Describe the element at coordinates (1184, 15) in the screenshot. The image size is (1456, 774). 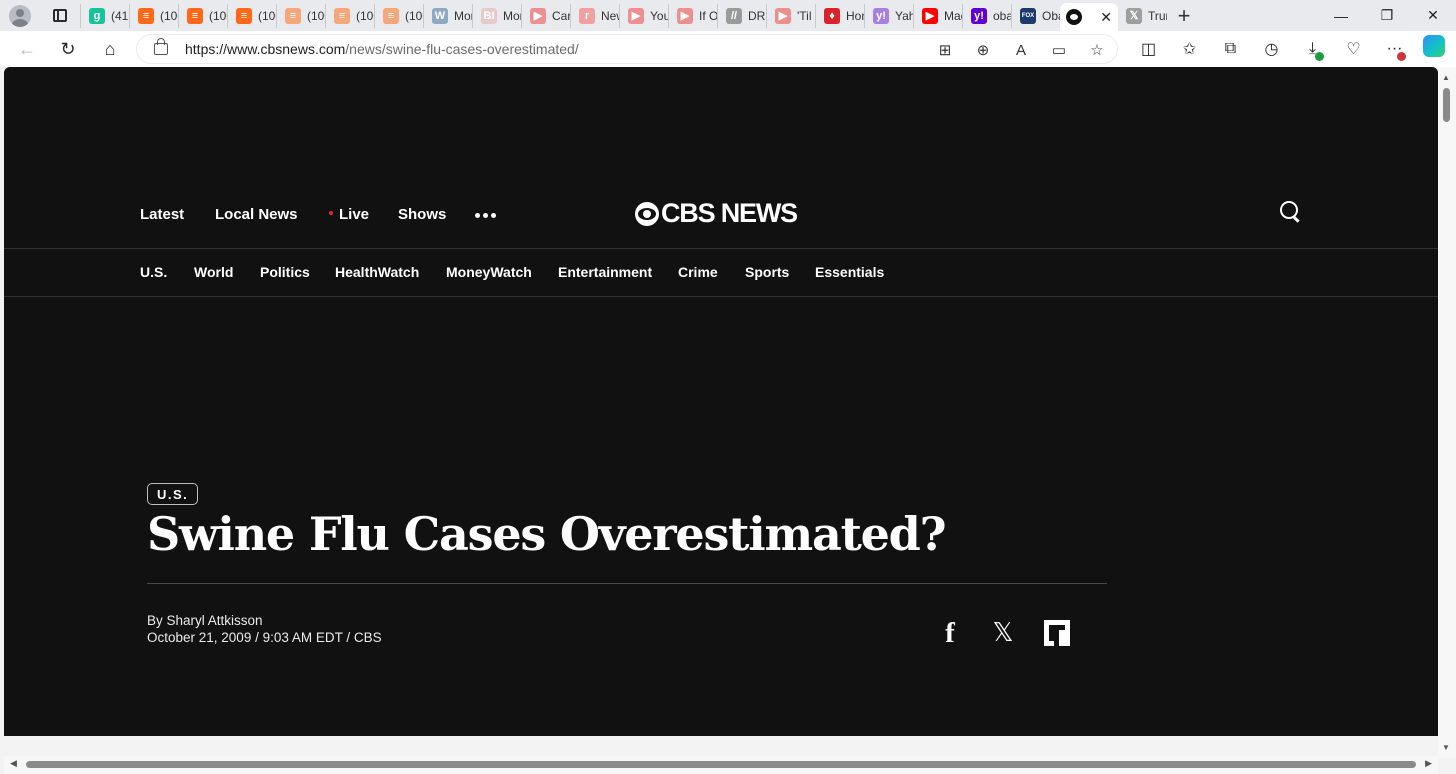
I see `new-tab-button: +` at that location.